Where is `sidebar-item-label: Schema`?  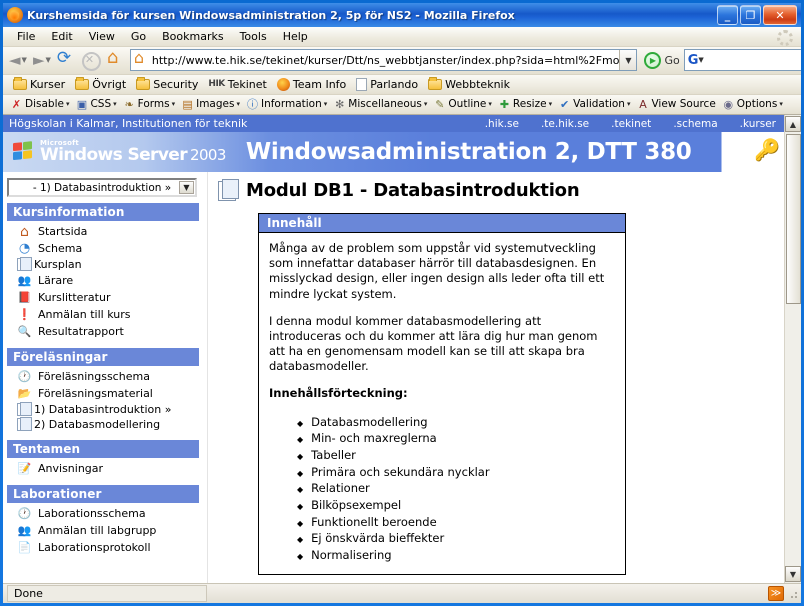 sidebar-item-label: Schema is located at coordinates (60, 248).